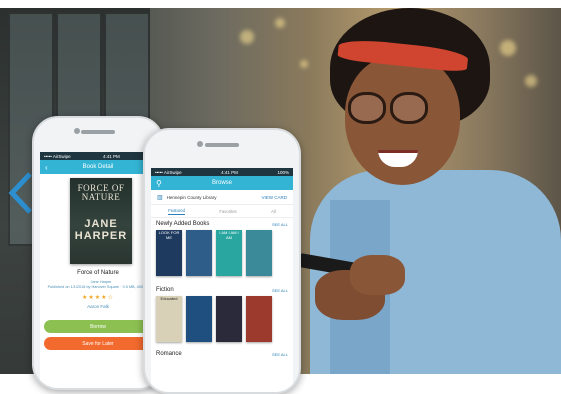  What do you see at coordinates (169, 253) in the screenshot?
I see `book-cover: LOOK FOR ME` at bounding box center [169, 253].